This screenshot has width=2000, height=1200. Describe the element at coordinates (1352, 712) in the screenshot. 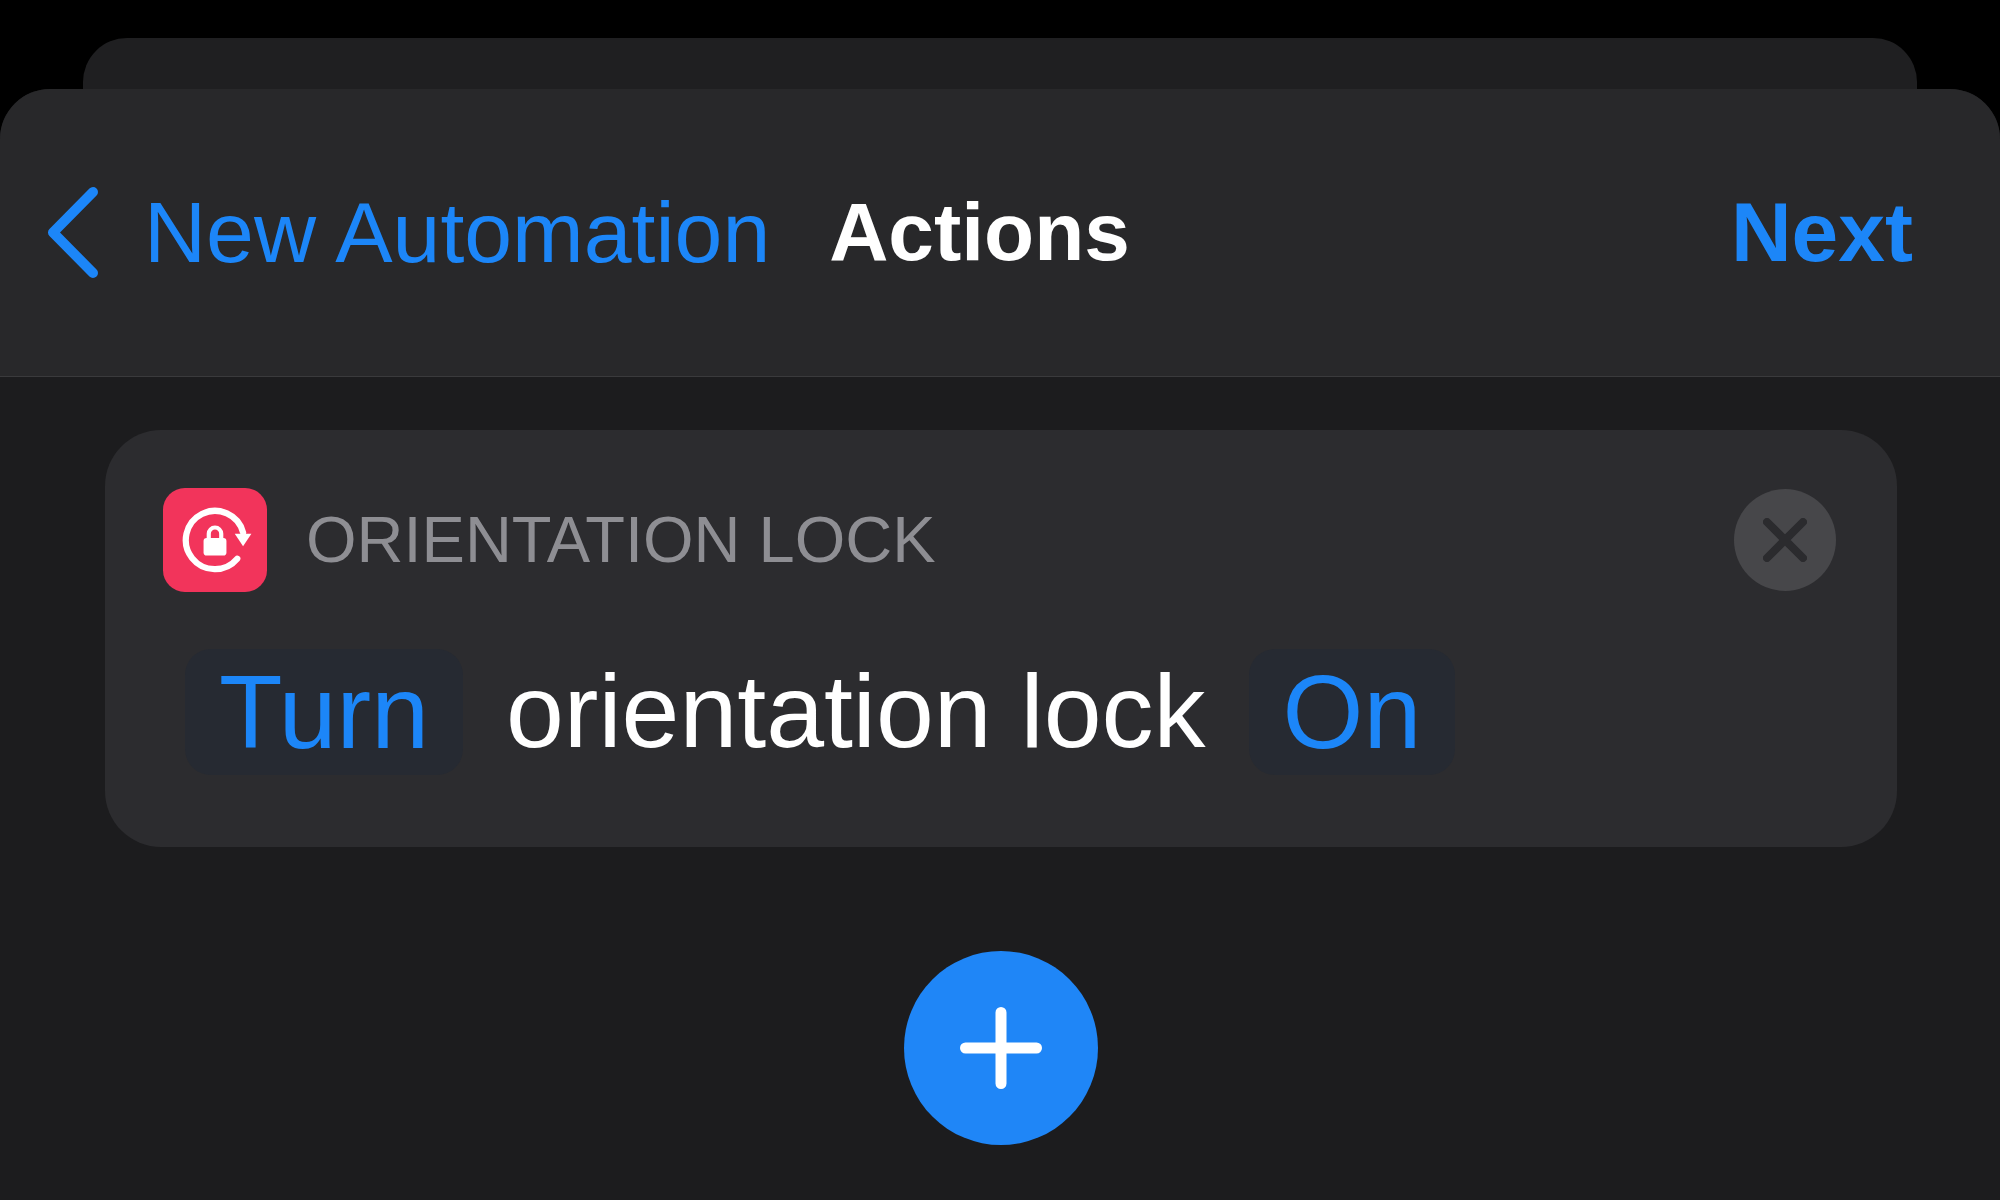

I see `parameter-button: On` at that location.